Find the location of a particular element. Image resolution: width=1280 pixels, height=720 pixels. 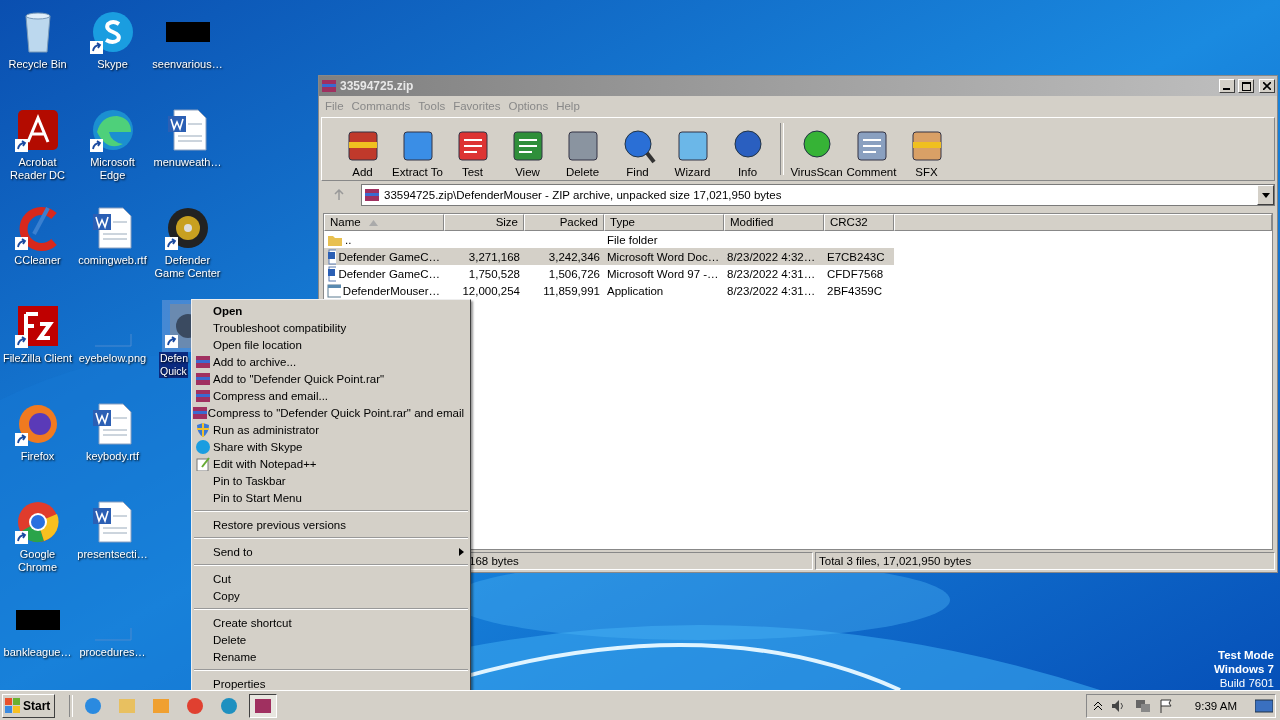

icon-label: FileZilla Client is located at coordinates (37, 358).